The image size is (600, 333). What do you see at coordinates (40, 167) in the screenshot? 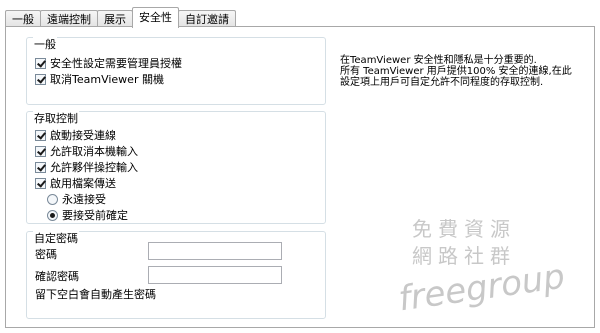
I see `partner-input-checkbox` at bounding box center [40, 167].